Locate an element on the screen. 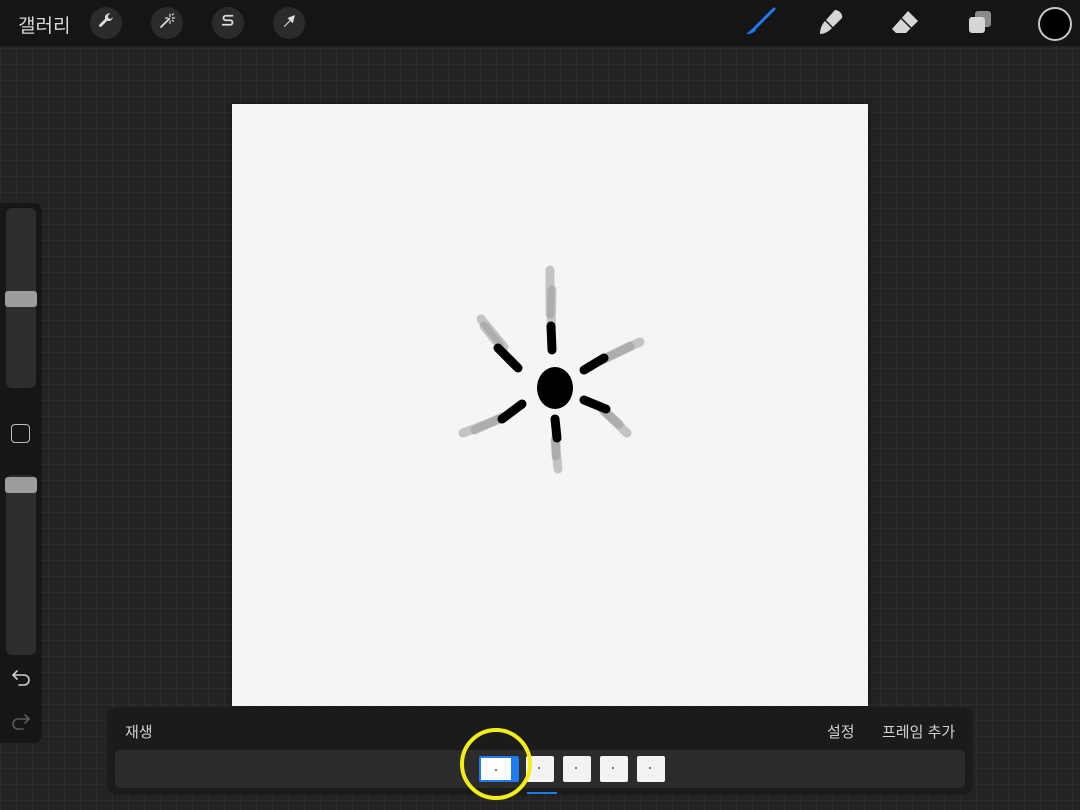  adjustments-button is located at coordinates (167, 23).